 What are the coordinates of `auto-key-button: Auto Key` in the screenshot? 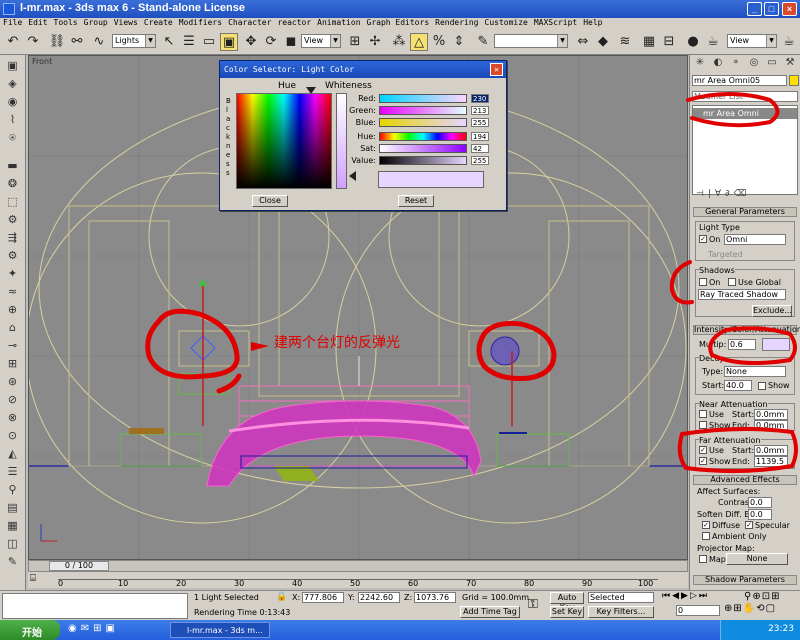 It's located at (567, 602).